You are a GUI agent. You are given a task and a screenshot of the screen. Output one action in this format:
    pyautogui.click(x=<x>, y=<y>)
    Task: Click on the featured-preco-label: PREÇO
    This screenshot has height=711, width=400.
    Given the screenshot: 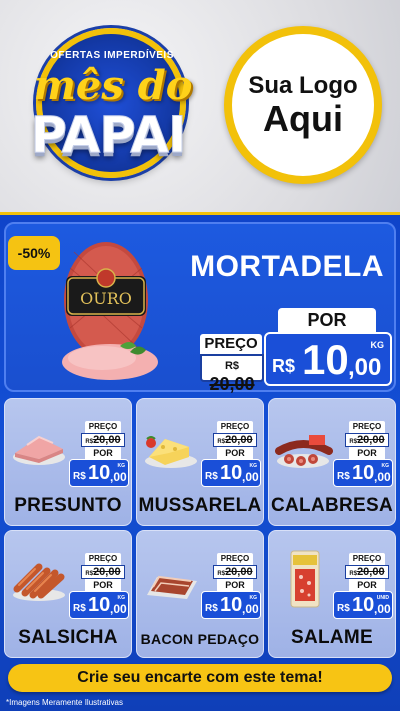 What is the action you would take?
    pyautogui.click(x=231, y=344)
    